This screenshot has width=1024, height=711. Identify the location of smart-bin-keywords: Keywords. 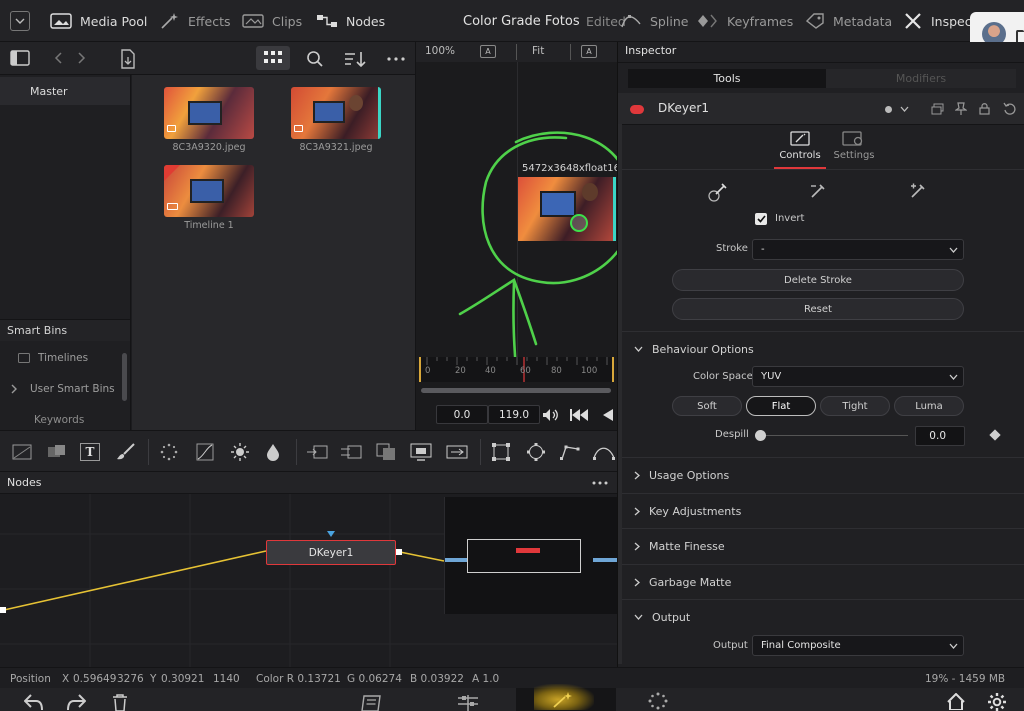
(60, 420).